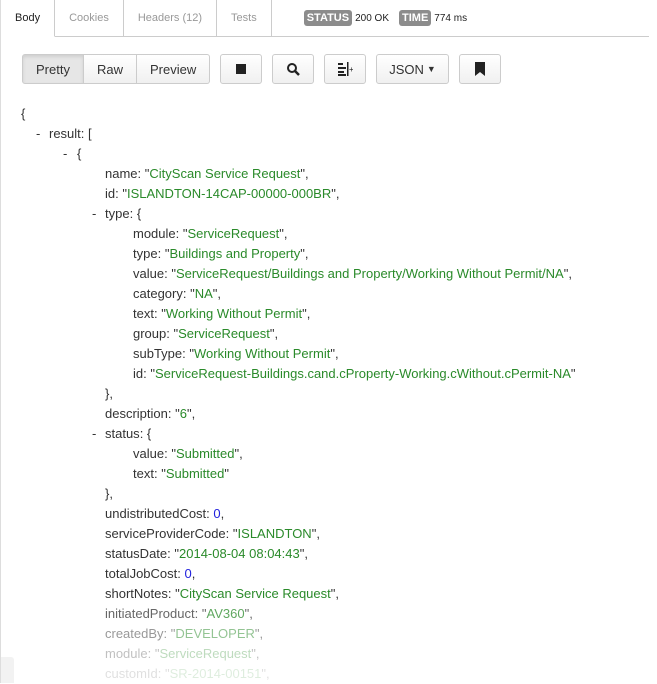 This screenshot has width=657, height=684. What do you see at coordinates (122, 433) in the screenshot?
I see `json-key: status` at bounding box center [122, 433].